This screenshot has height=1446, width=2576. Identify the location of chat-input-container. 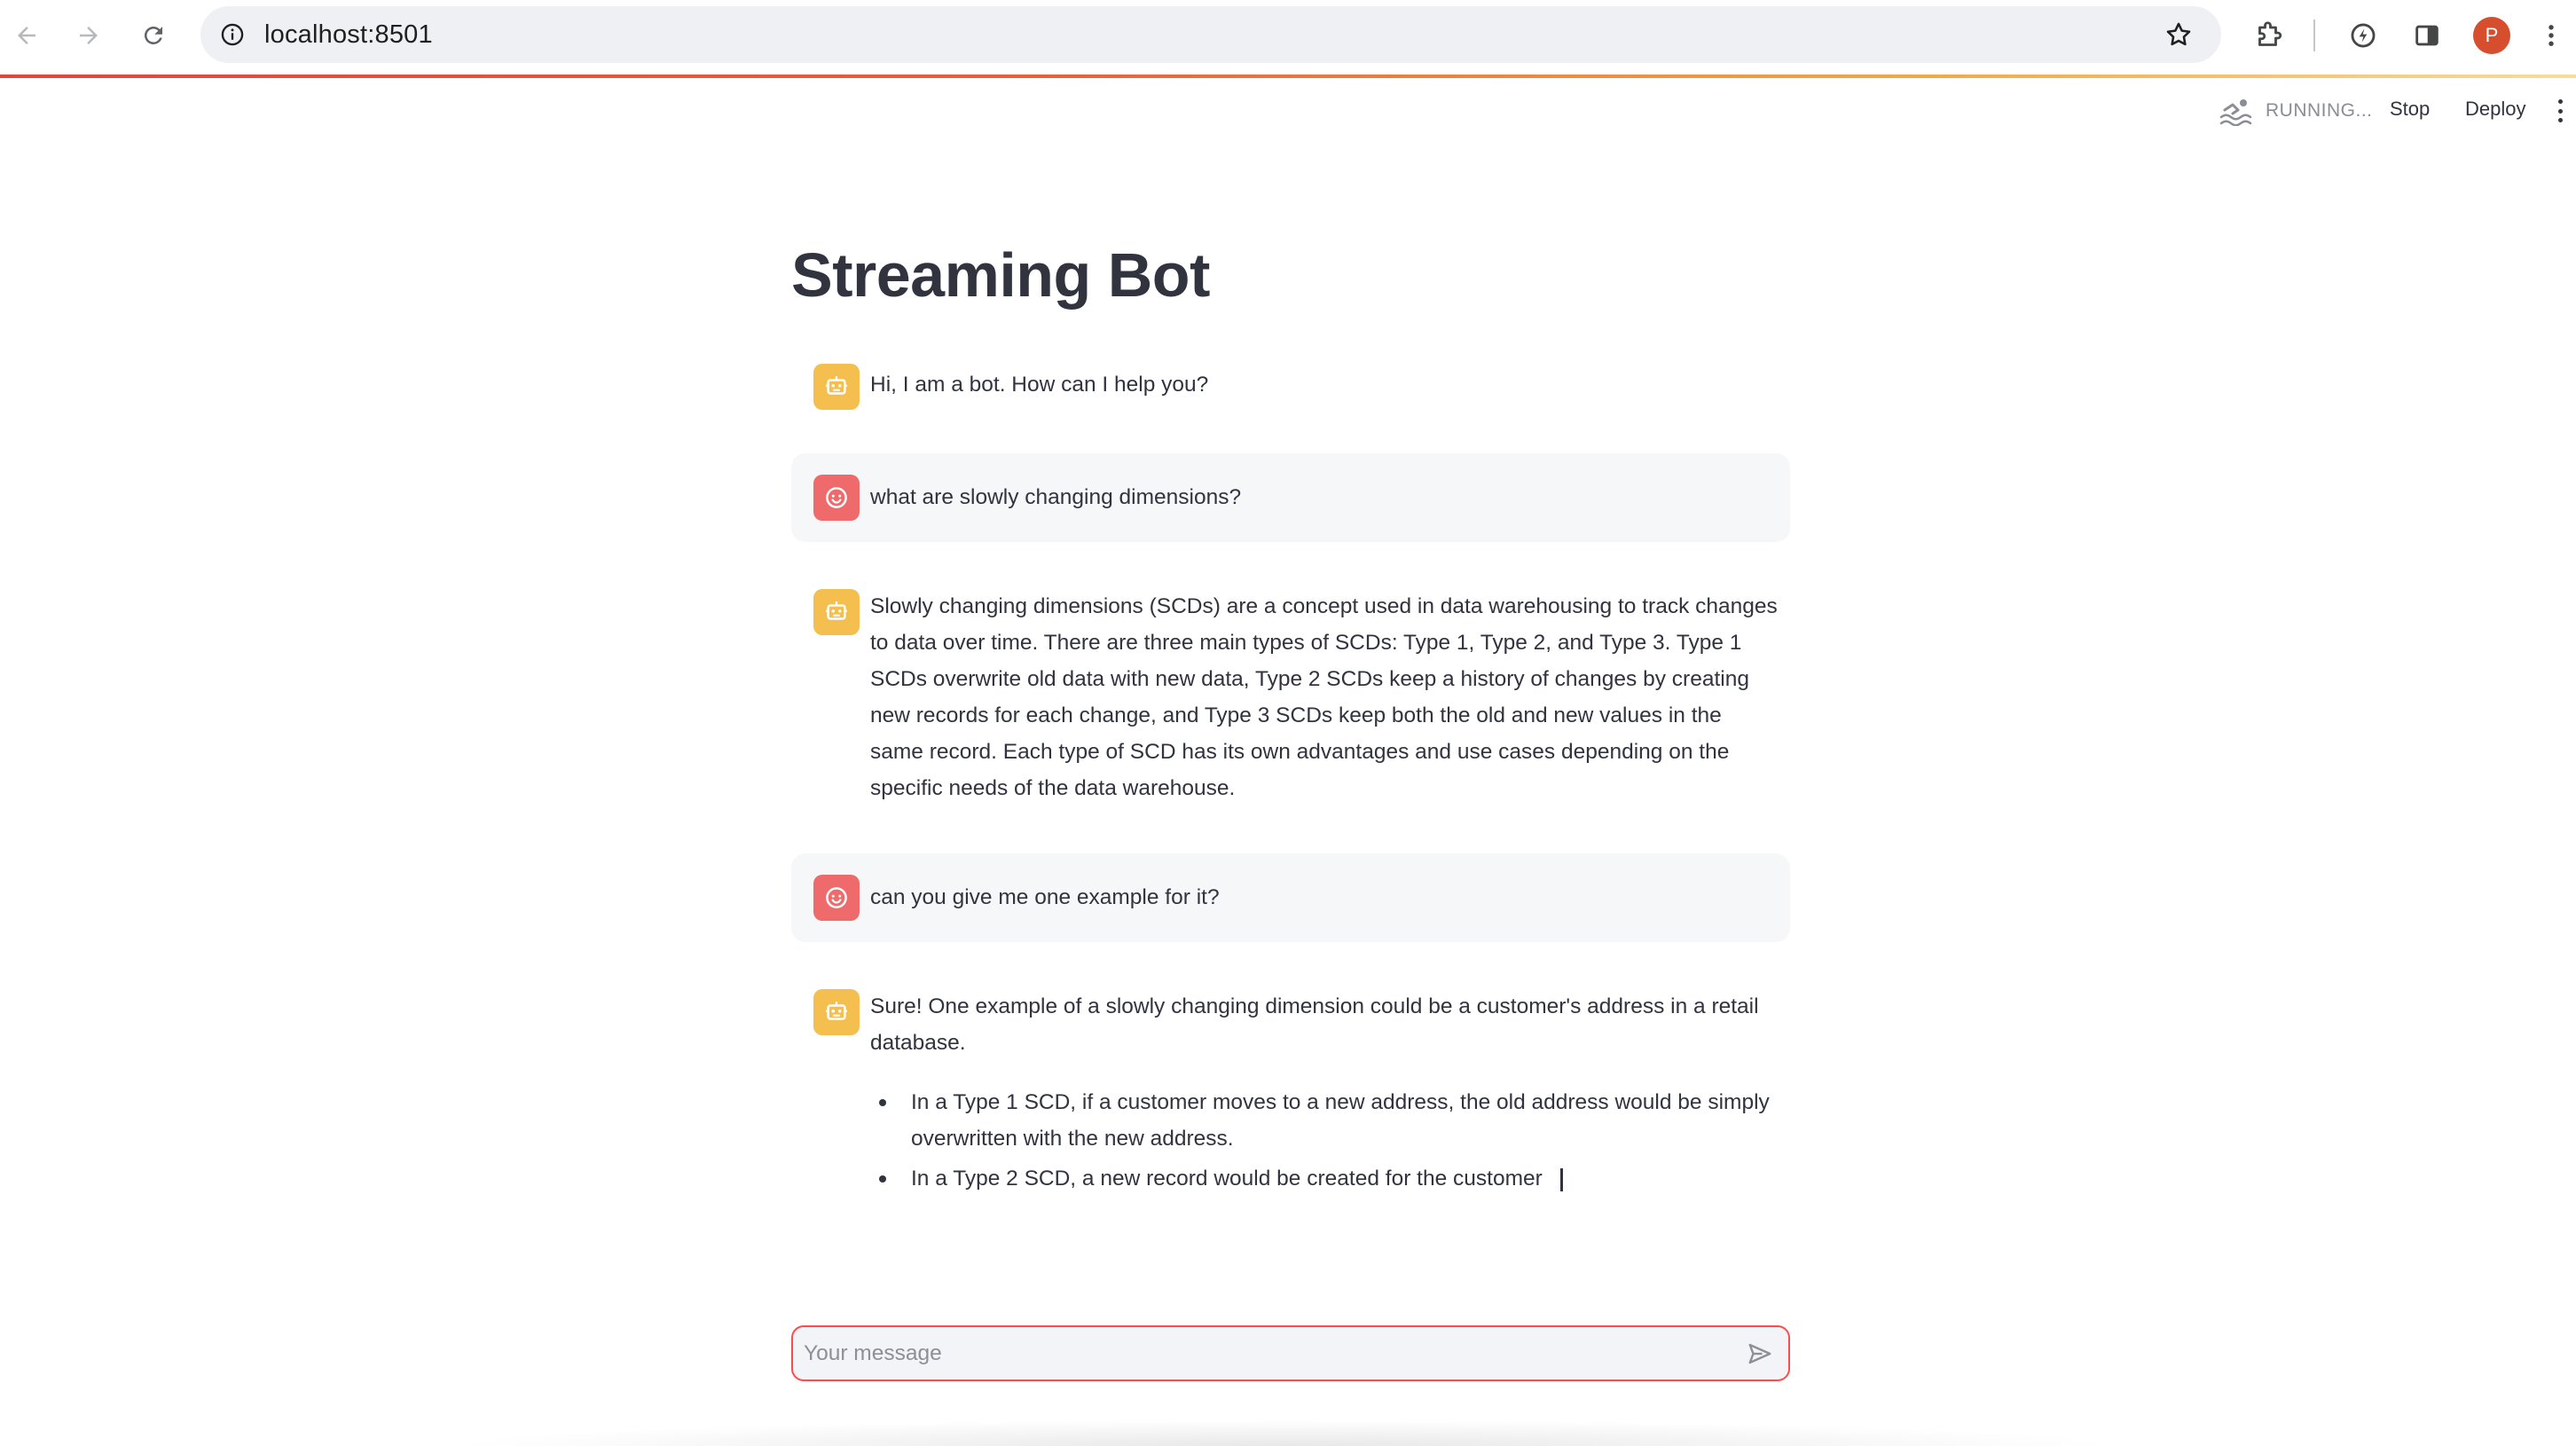
(1290, 1353).